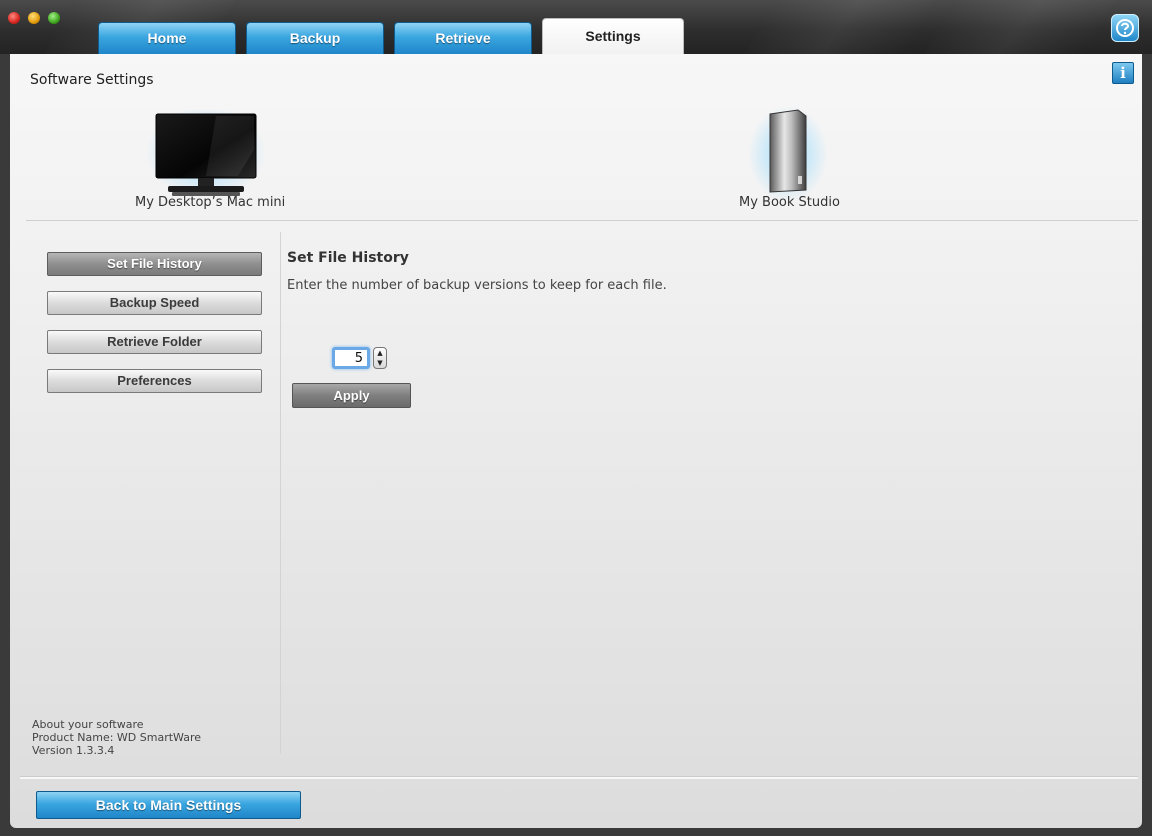 The height and width of the screenshot is (836, 1152). What do you see at coordinates (206, 154) in the screenshot?
I see `monitor-icon` at bounding box center [206, 154].